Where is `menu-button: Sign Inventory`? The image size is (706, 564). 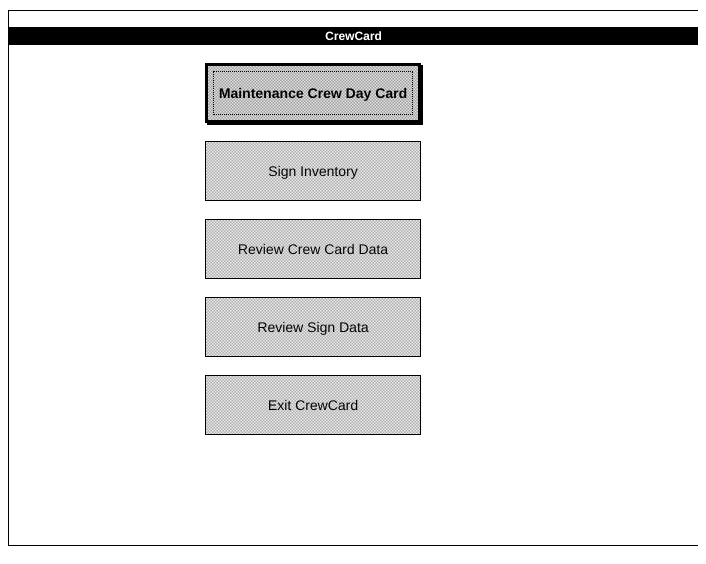
menu-button: Sign Inventory is located at coordinates (313, 171).